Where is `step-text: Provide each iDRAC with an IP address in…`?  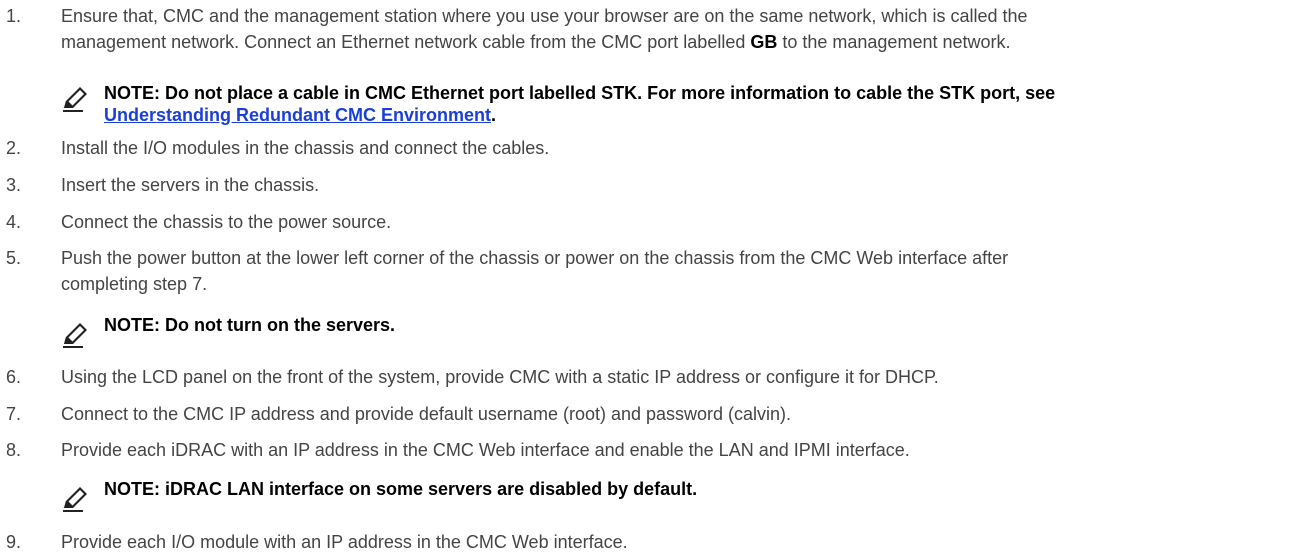 step-text: Provide each iDRAC with an IP address in… is located at coordinates (485, 450).